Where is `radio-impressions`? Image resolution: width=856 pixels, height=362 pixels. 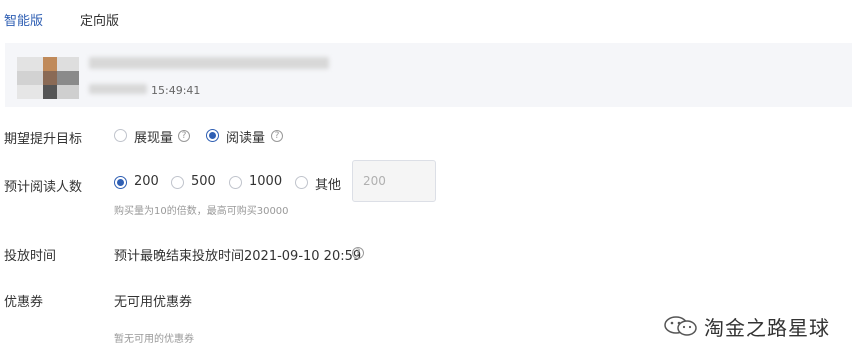
radio-impressions is located at coordinates (120, 135).